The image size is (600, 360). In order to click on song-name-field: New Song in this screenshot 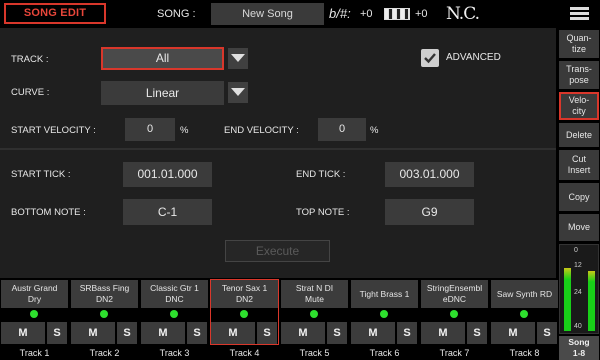, I will do `click(267, 14)`.